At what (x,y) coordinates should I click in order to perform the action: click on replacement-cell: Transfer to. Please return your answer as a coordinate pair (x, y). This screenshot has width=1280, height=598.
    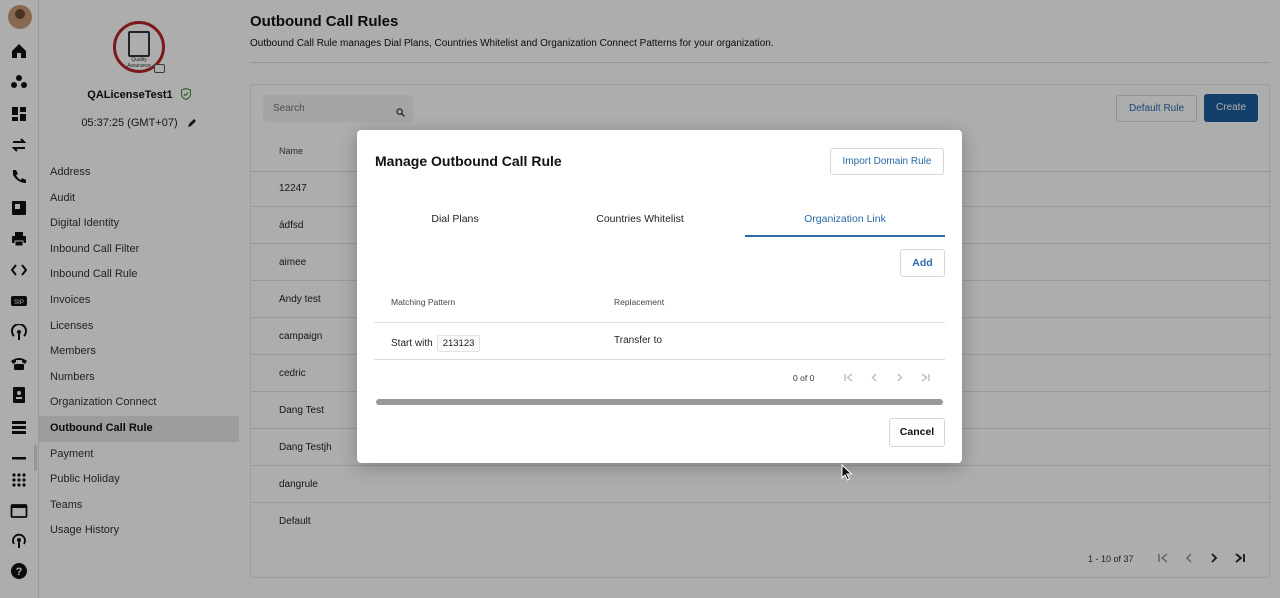
    Looking at the image, I should click on (638, 340).